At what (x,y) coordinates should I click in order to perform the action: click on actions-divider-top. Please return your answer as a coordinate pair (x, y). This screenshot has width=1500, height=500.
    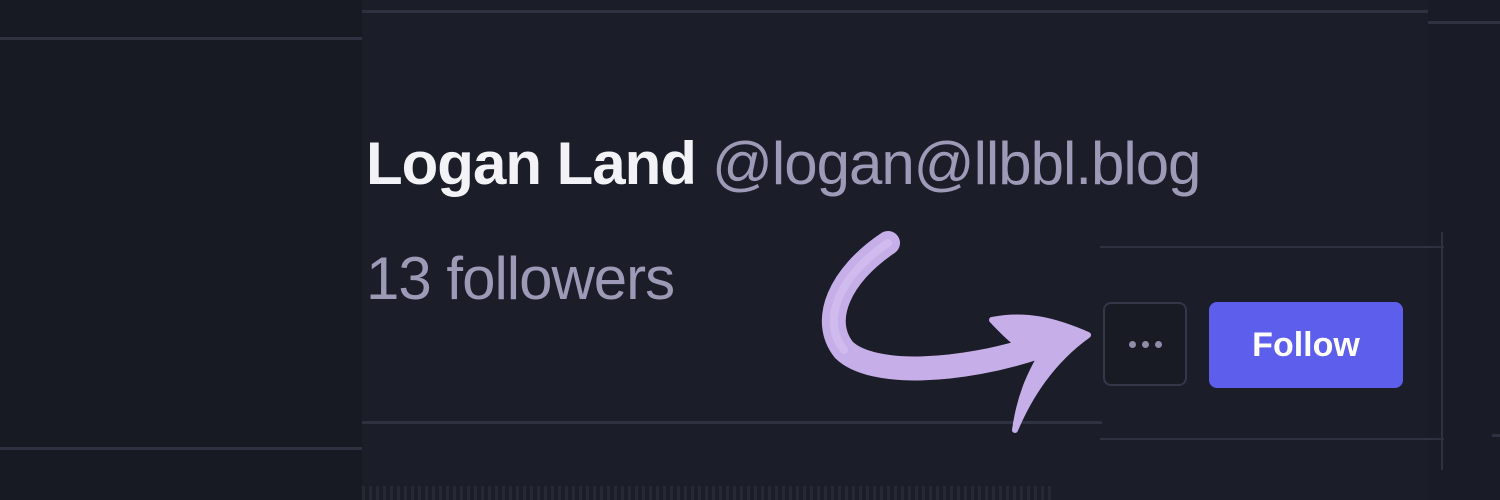
    Looking at the image, I should click on (1272, 247).